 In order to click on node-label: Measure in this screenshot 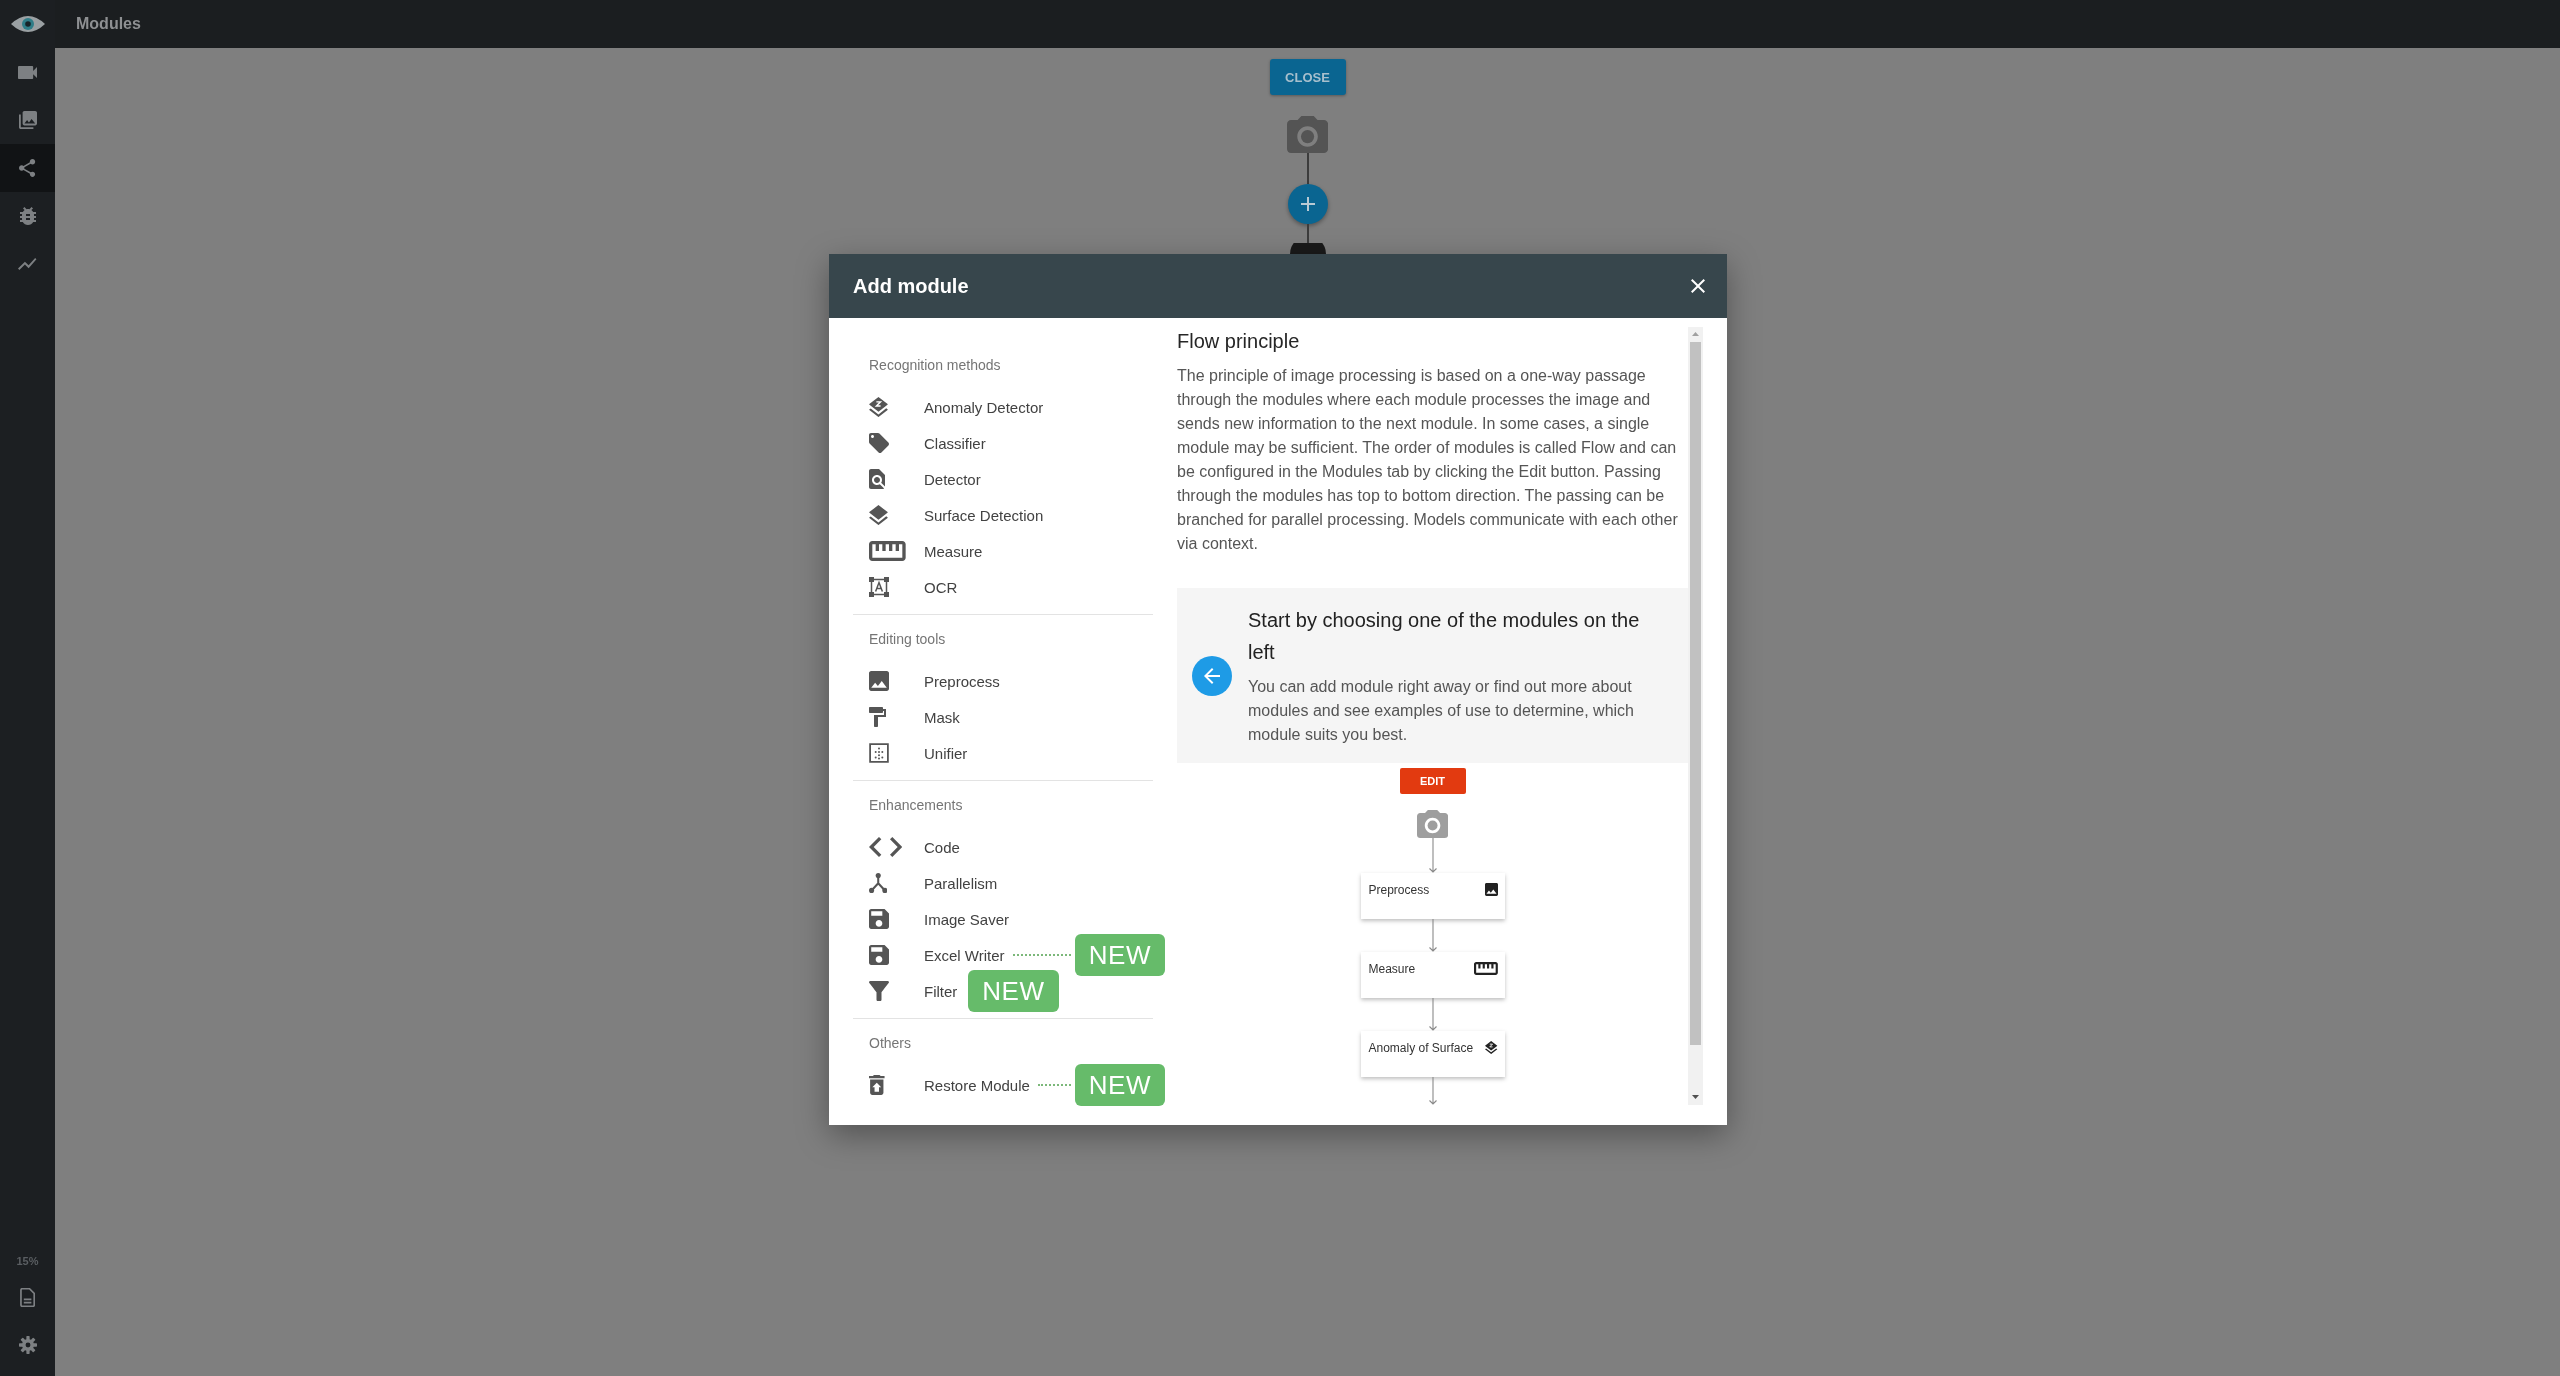, I will do `click(1392, 969)`.